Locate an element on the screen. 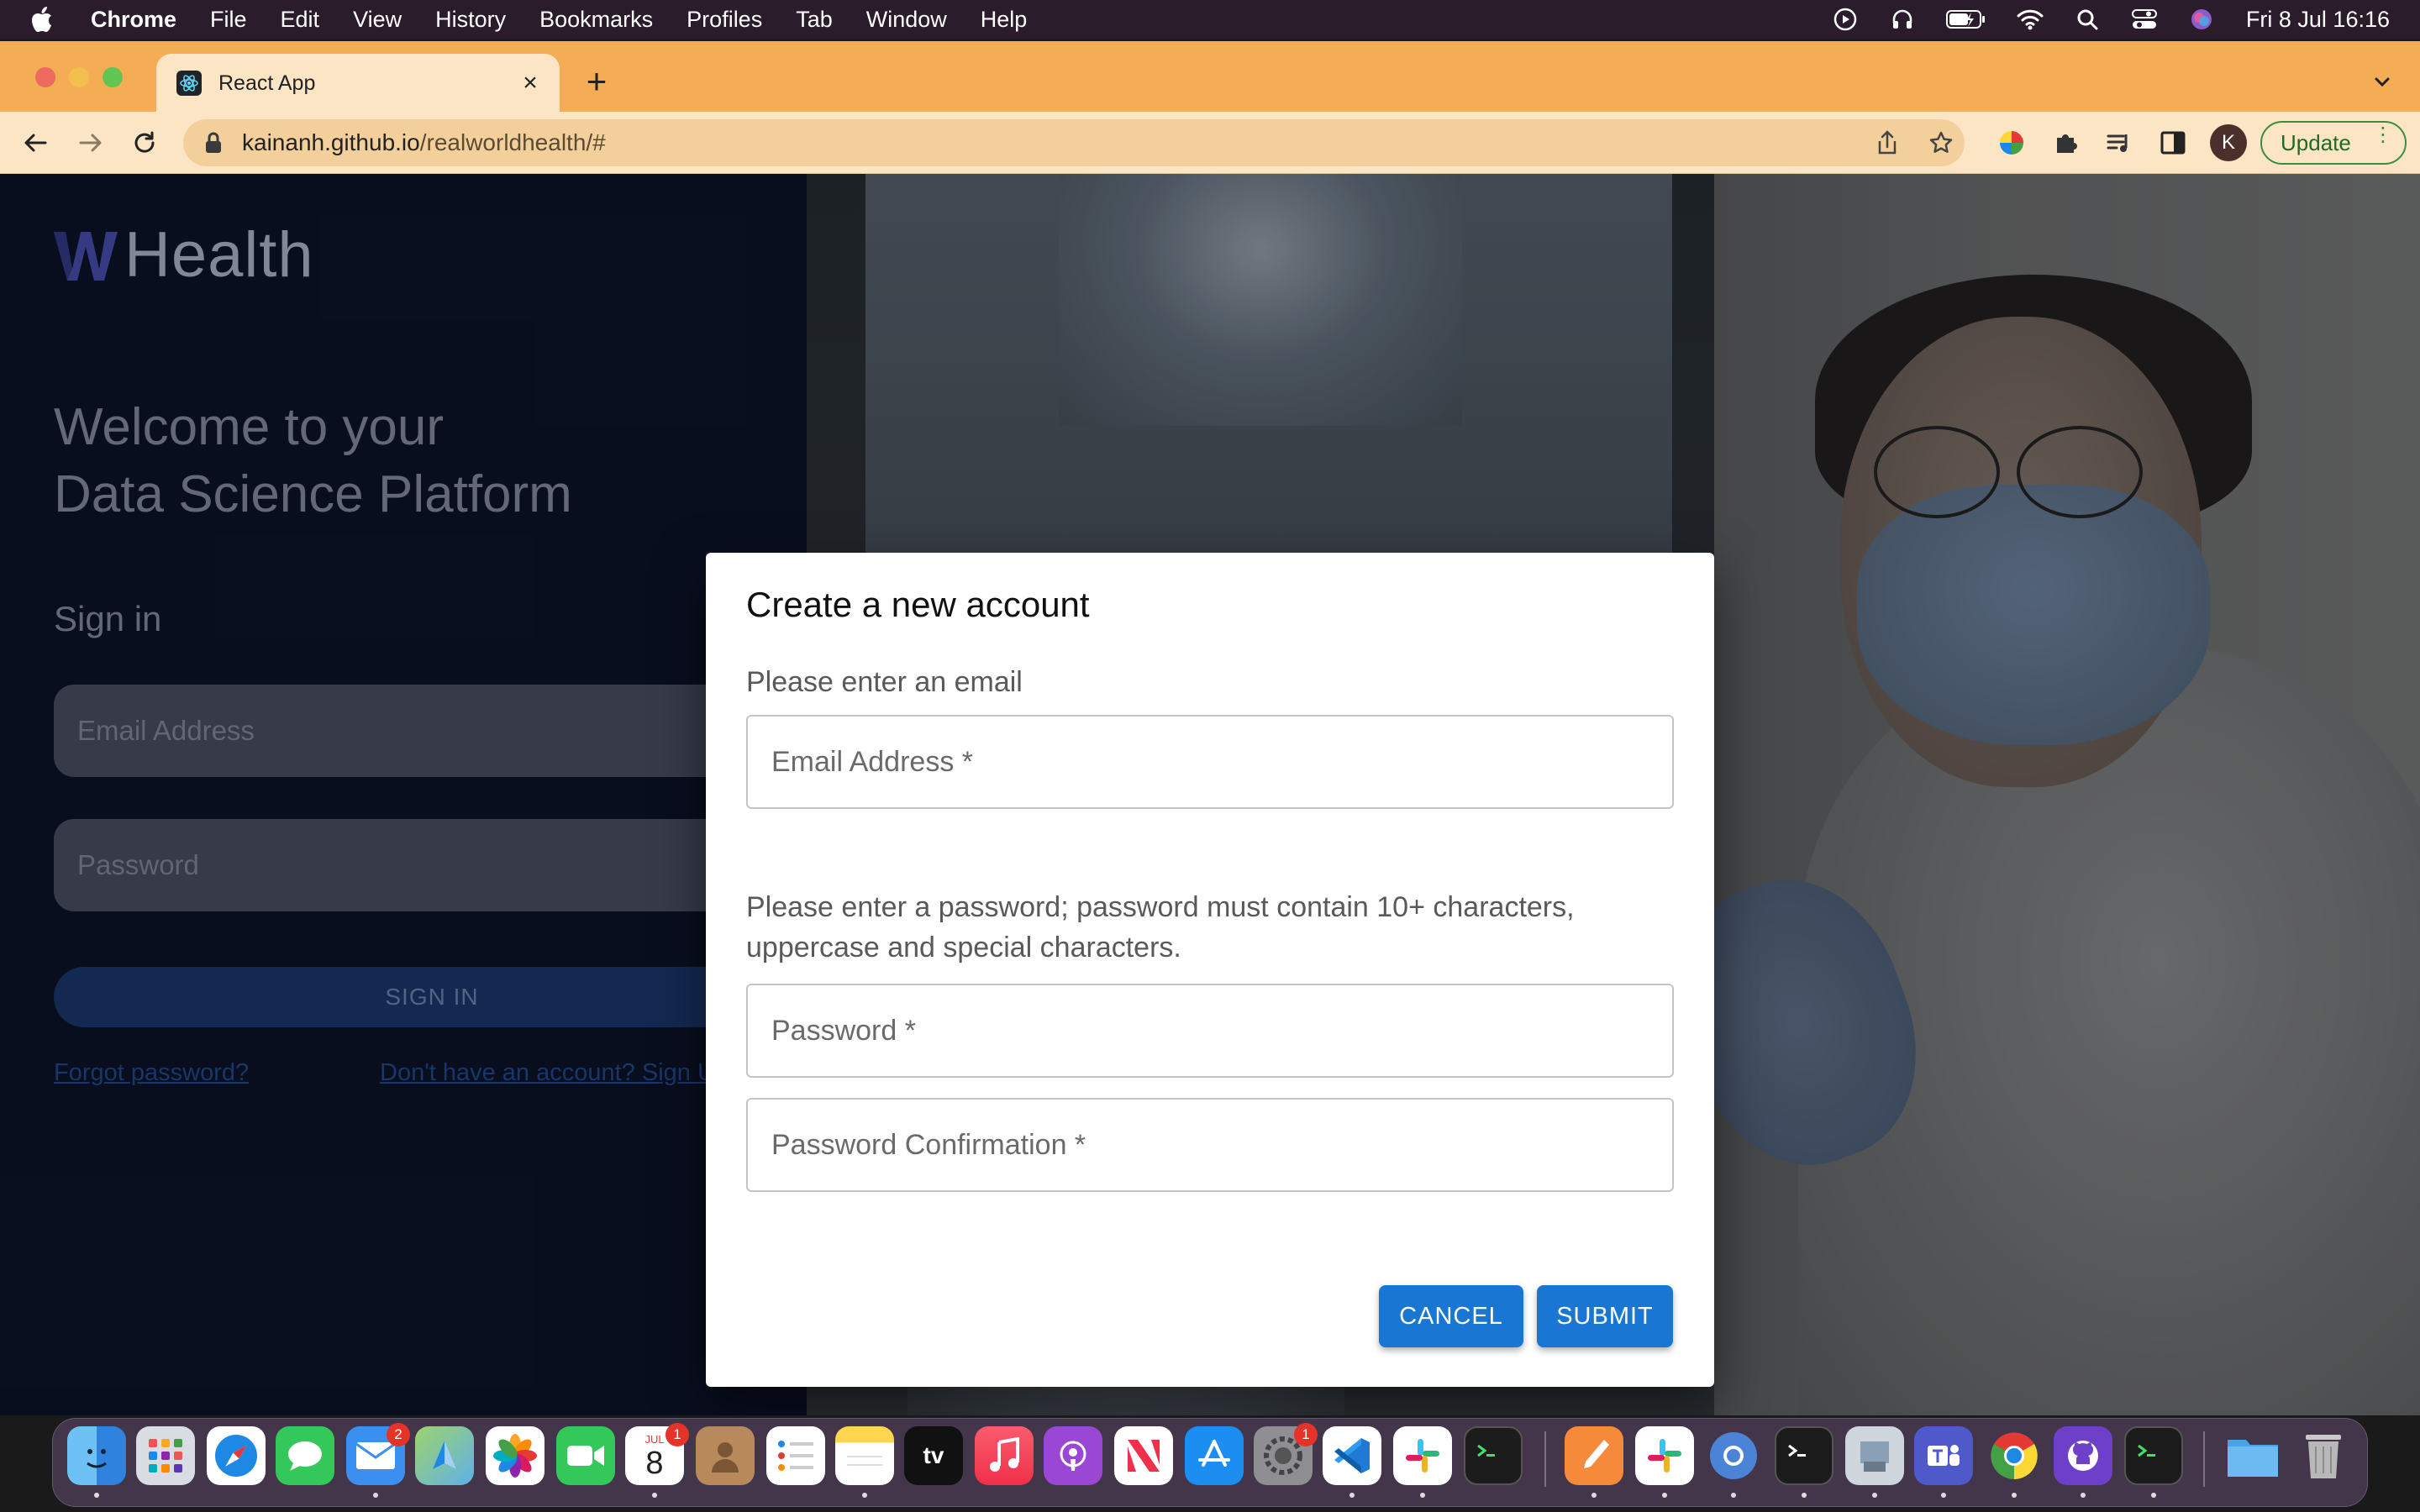  address-bar: kainanh.github.io/realworldhealth/# is located at coordinates (1074, 142).